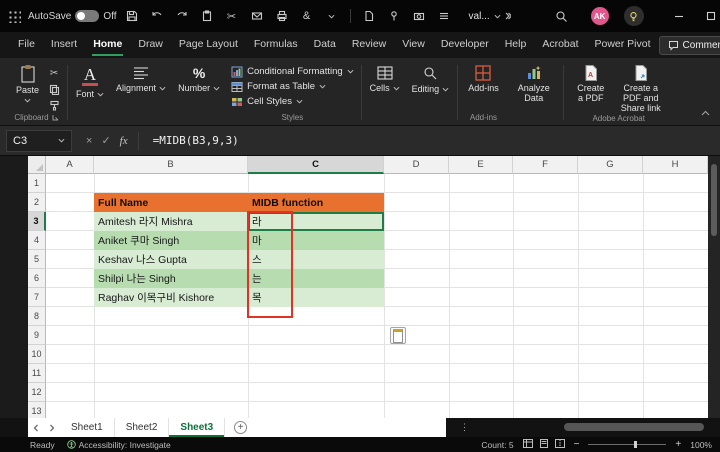 Image resolution: width=720 pixels, height=452 pixels. Describe the element at coordinates (196, 140) in the screenshot. I see `formula-input: =MIDB(B3,9,3)` at that location.